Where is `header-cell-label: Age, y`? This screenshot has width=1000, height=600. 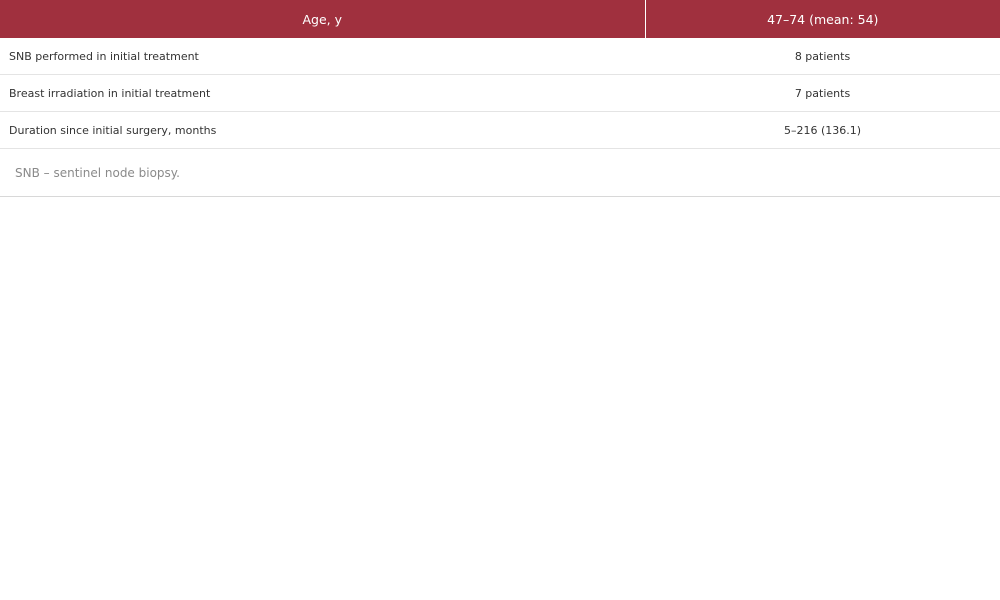 header-cell-label: Age, y is located at coordinates (323, 19).